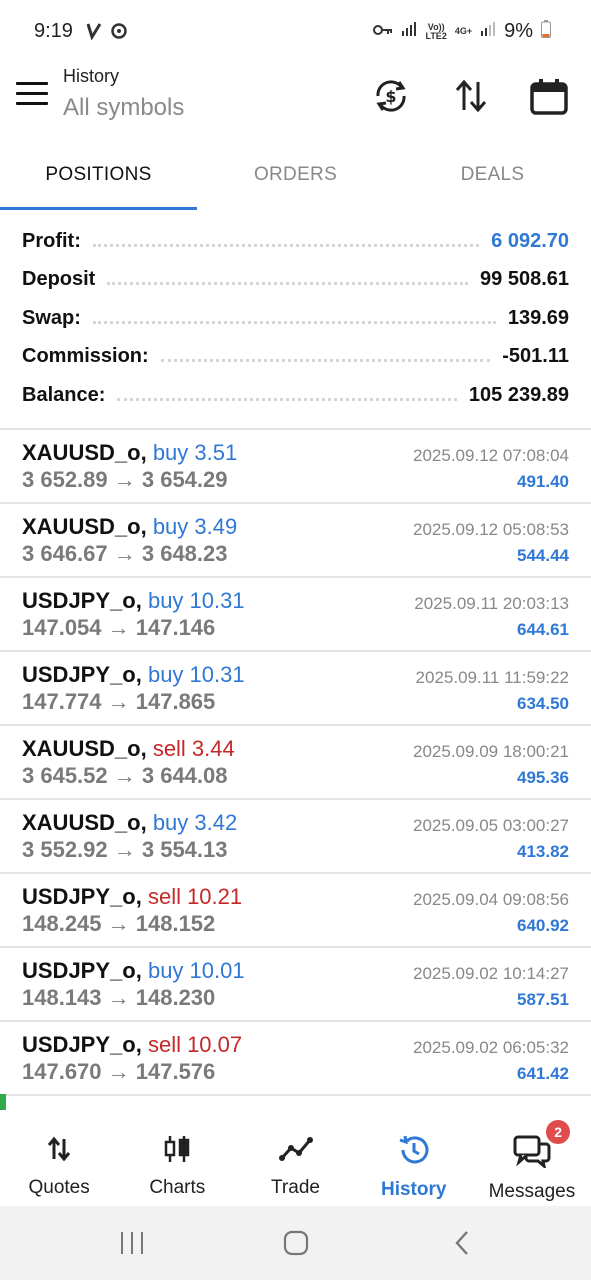  What do you see at coordinates (532, 1153) in the screenshot?
I see `messages-icon` at bounding box center [532, 1153].